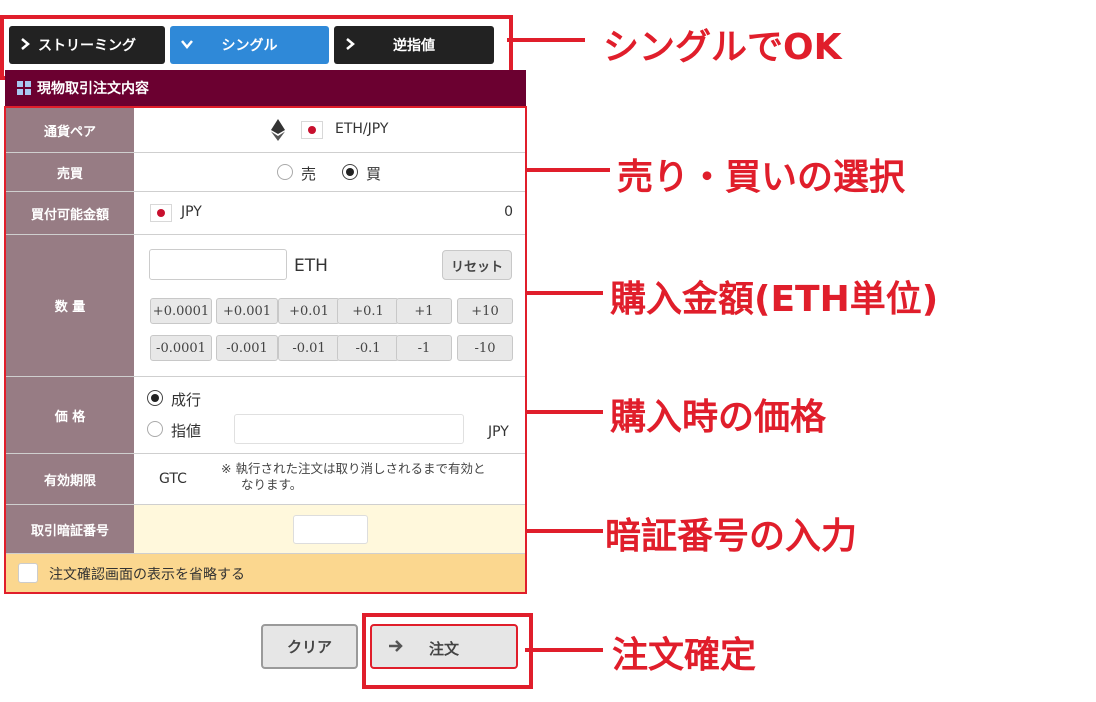 This screenshot has width=1096, height=702. I want to click on available-currency: JPY, so click(191, 212).